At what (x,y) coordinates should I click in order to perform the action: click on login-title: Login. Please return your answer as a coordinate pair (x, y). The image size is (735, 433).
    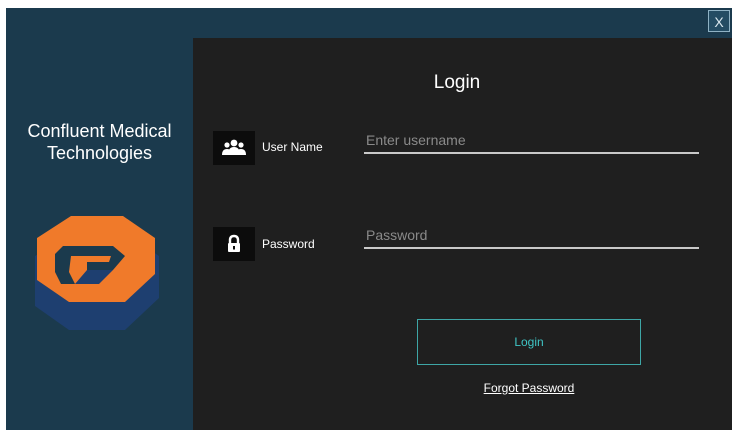
    Looking at the image, I should click on (457, 82).